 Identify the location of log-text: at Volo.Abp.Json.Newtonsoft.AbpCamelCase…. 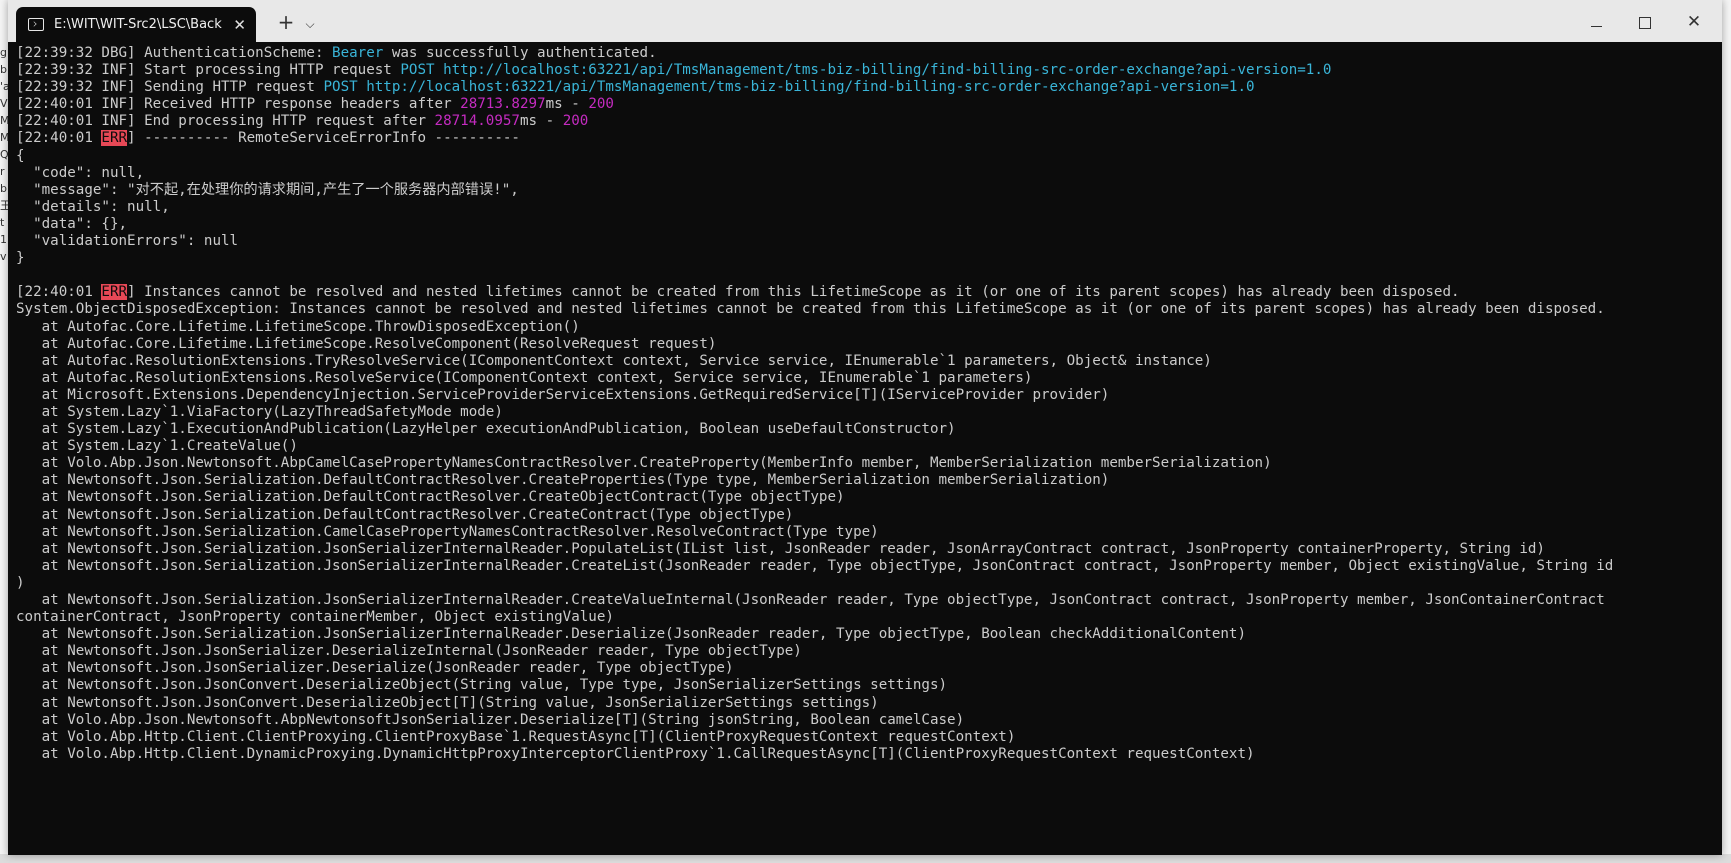
(644, 463).